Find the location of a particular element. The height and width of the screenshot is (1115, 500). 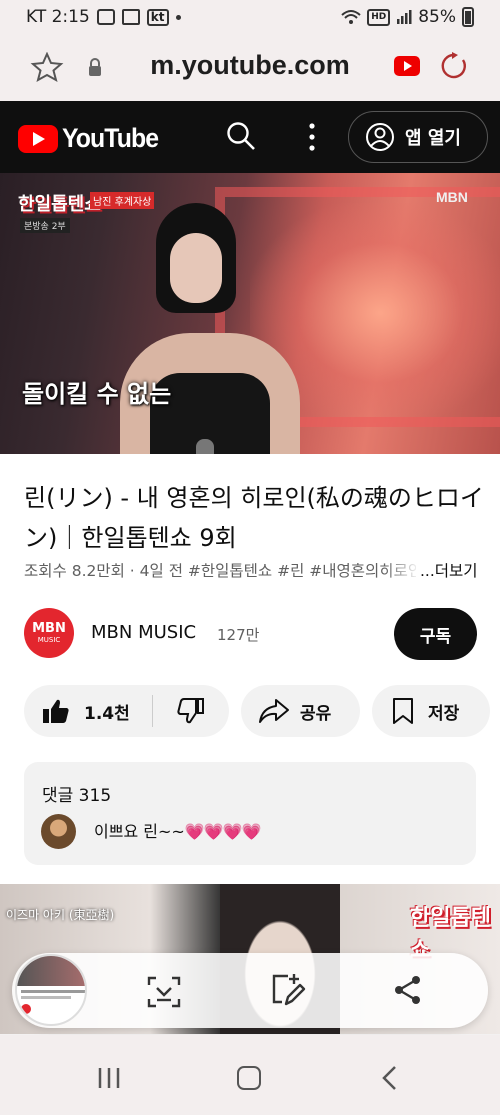

subscriber-count: 127만 is located at coordinates (238, 635).